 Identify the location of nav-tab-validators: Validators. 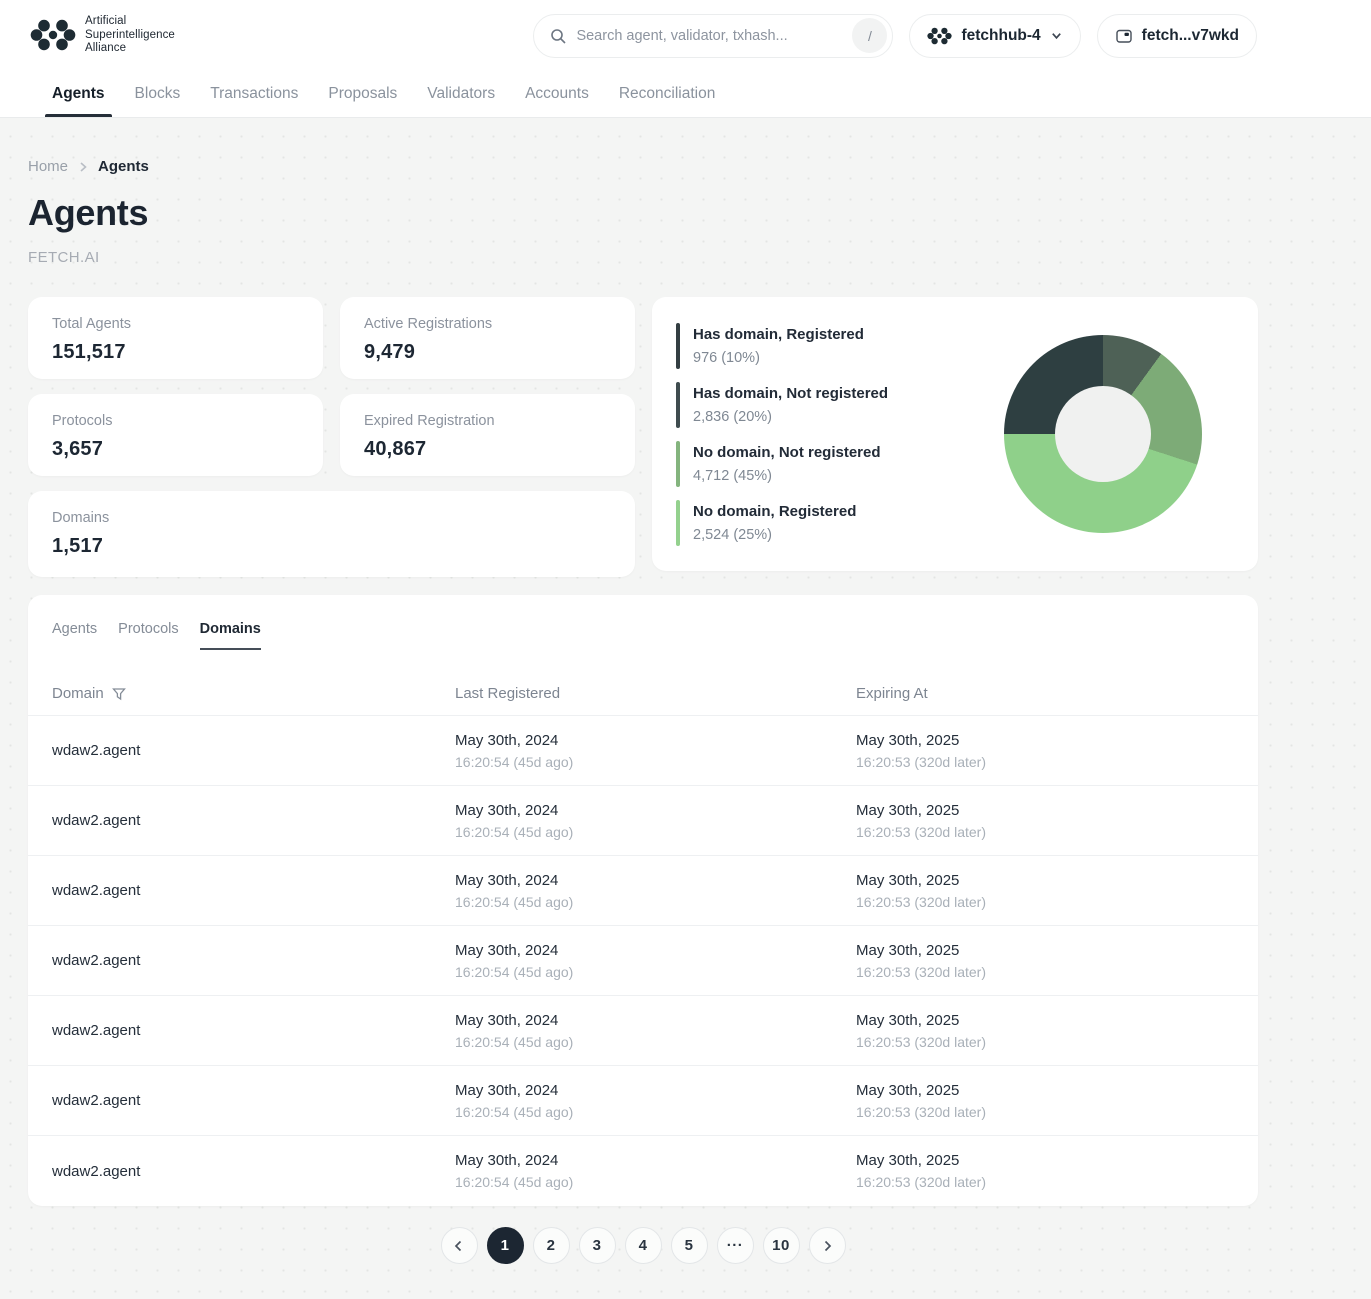
(461, 94).